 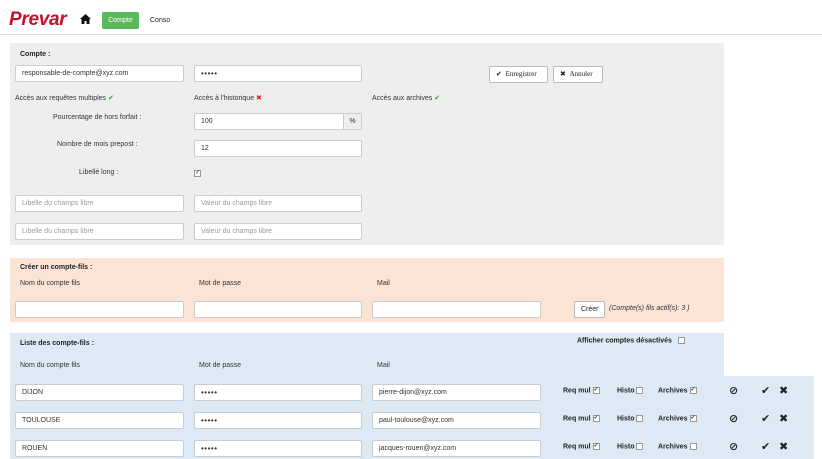 I want to click on create-col-mail: Mail, so click(x=383, y=283).